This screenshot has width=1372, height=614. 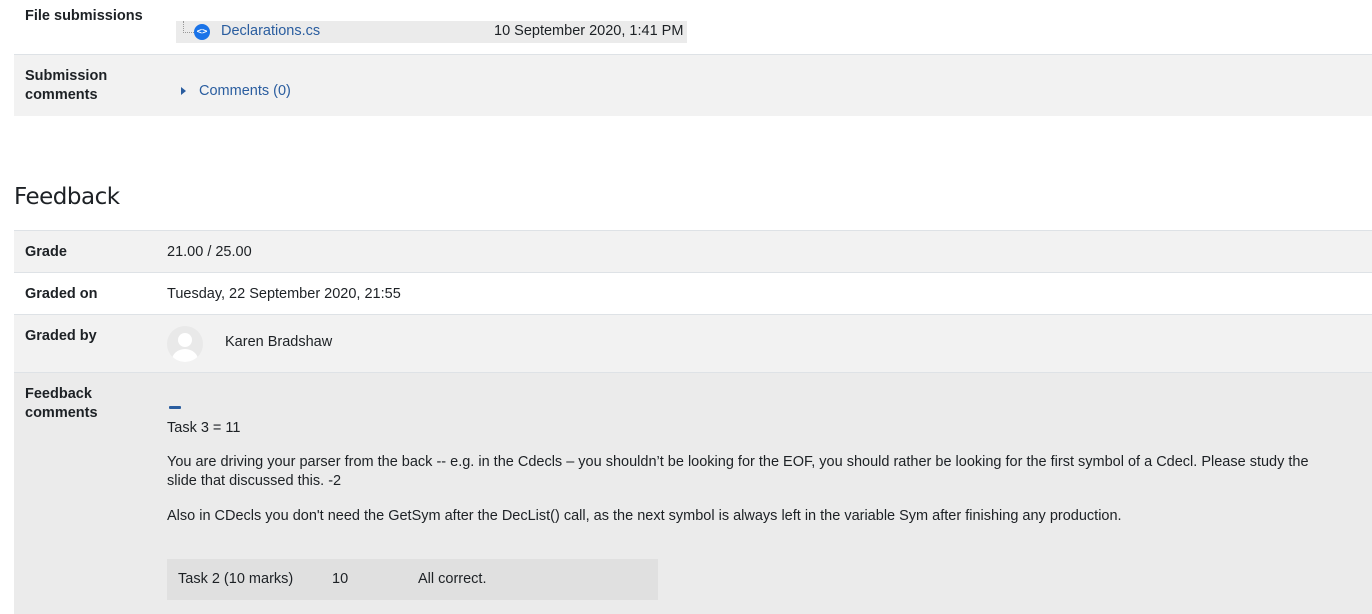 I want to click on file-submissions-label: File submissions, so click(x=84, y=16).